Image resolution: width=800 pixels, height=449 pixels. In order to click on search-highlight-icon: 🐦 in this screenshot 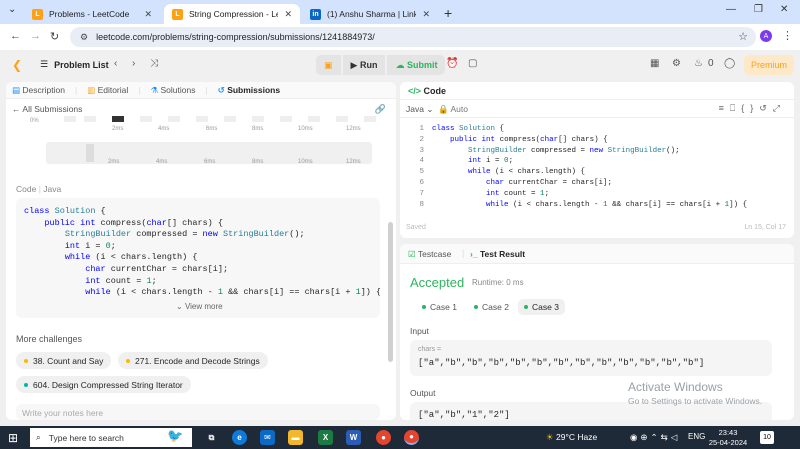, I will do `click(175, 435)`.